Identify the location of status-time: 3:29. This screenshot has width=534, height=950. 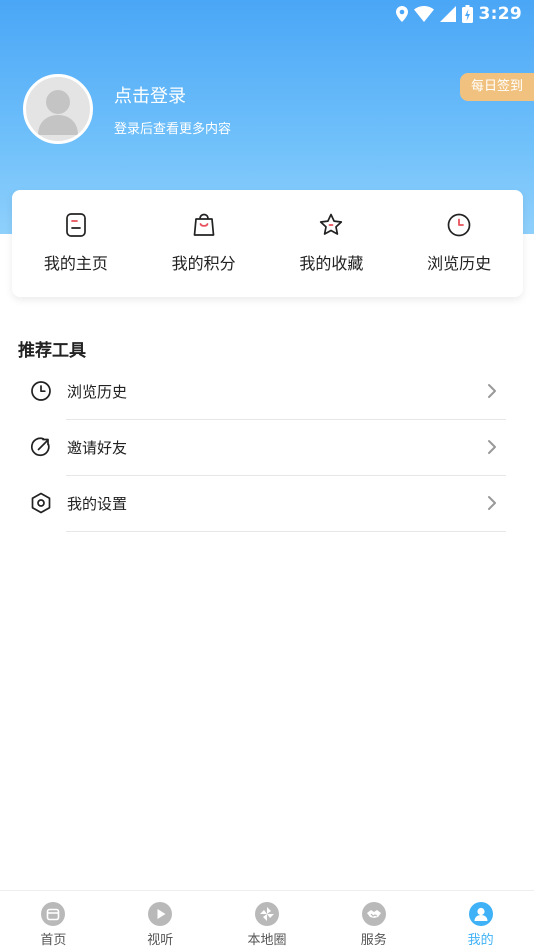
(500, 14).